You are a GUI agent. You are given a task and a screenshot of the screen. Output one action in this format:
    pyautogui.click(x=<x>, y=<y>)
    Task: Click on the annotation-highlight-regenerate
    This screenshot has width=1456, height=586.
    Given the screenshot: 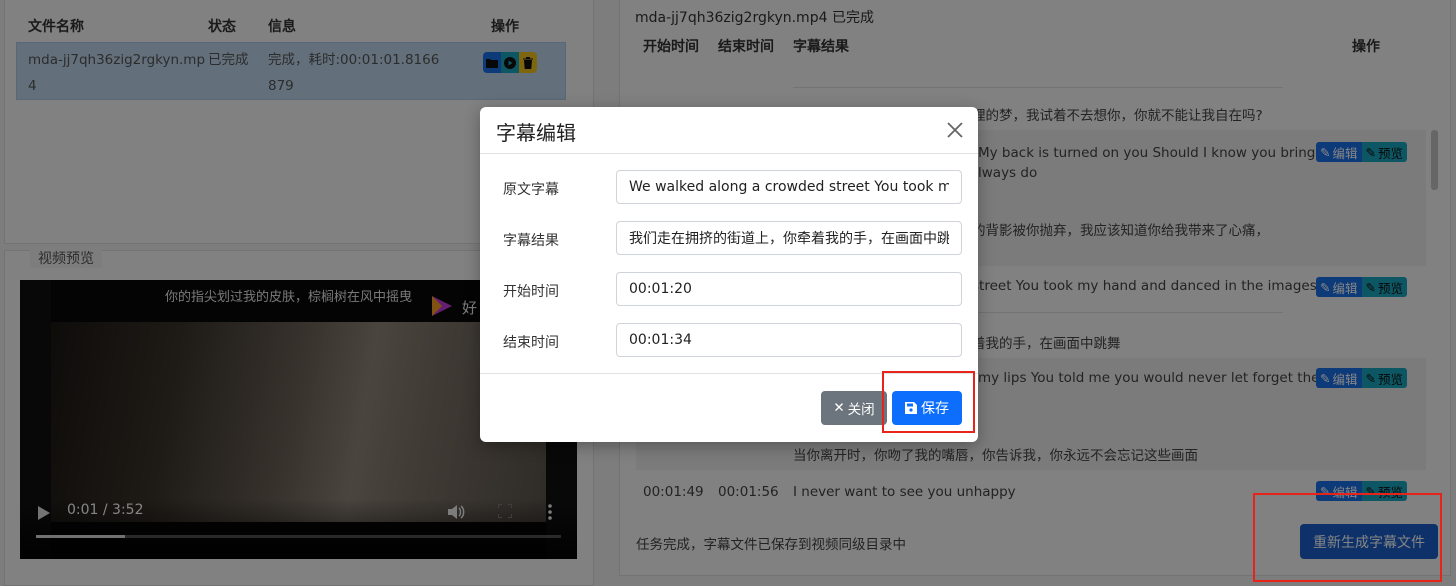 What is the action you would take?
    pyautogui.click(x=1347, y=537)
    